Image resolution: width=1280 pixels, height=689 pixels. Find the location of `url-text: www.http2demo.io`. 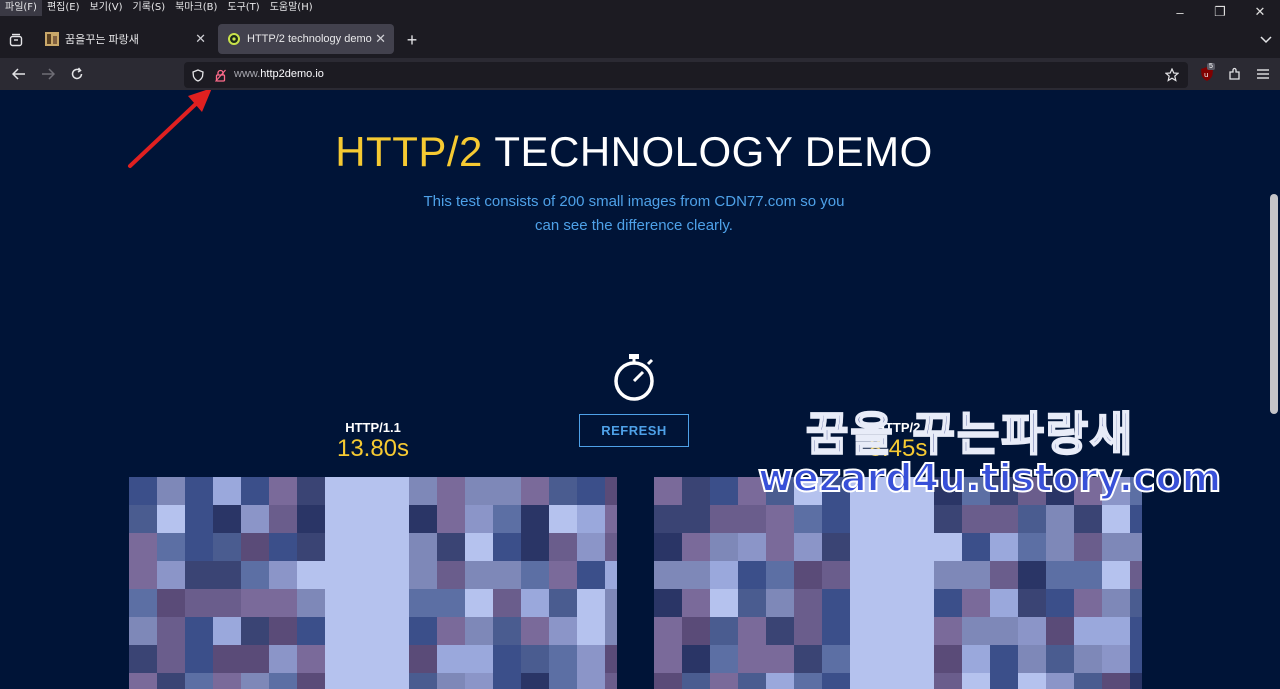

url-text: www.http2demo.io is located at coordinates (279, 74).